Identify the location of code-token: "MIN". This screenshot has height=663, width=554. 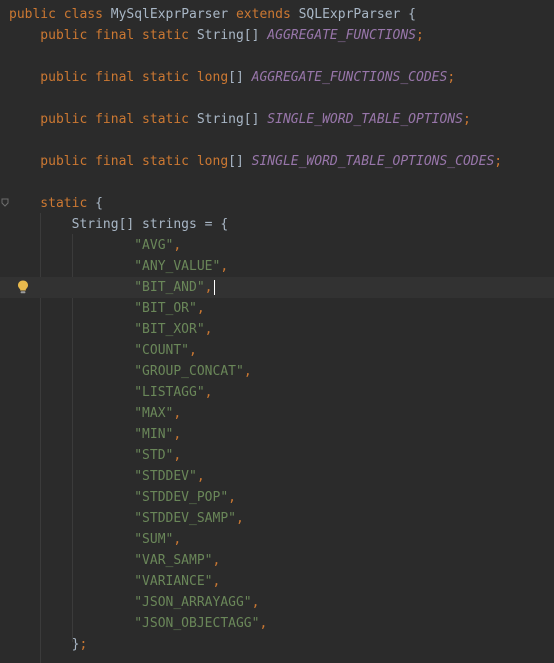
(91, 434).